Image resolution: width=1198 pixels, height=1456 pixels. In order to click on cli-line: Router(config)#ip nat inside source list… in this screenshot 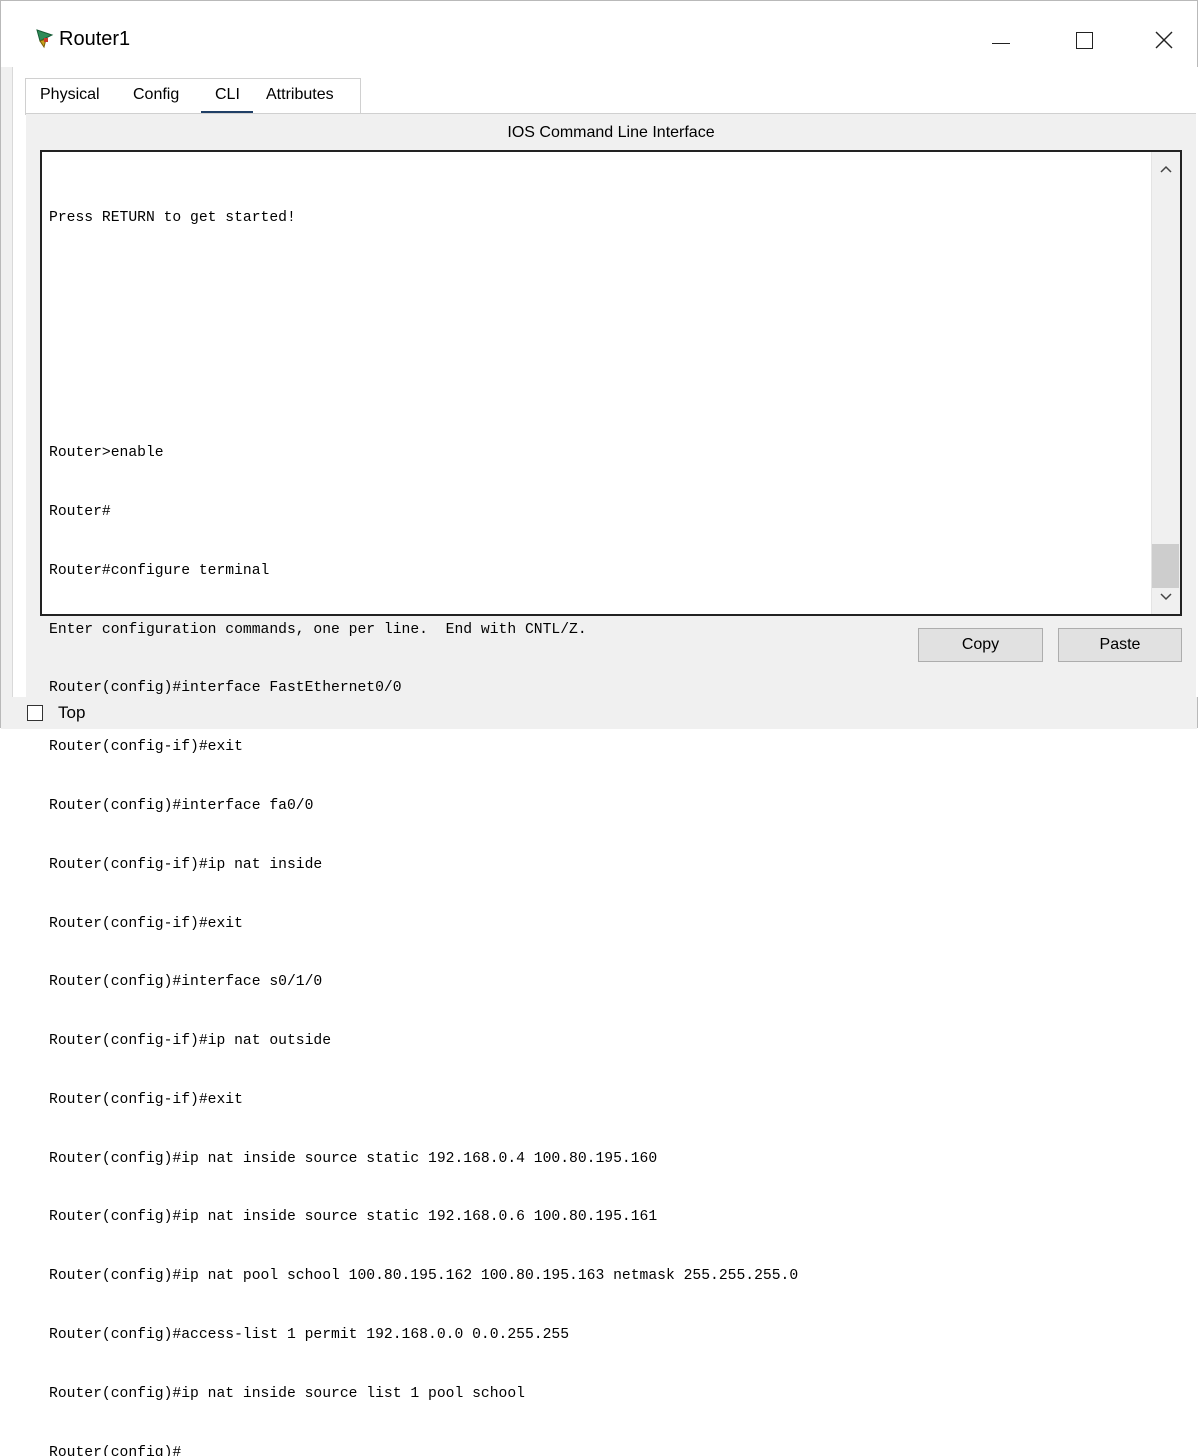, I will do `click(287, 1393)`.